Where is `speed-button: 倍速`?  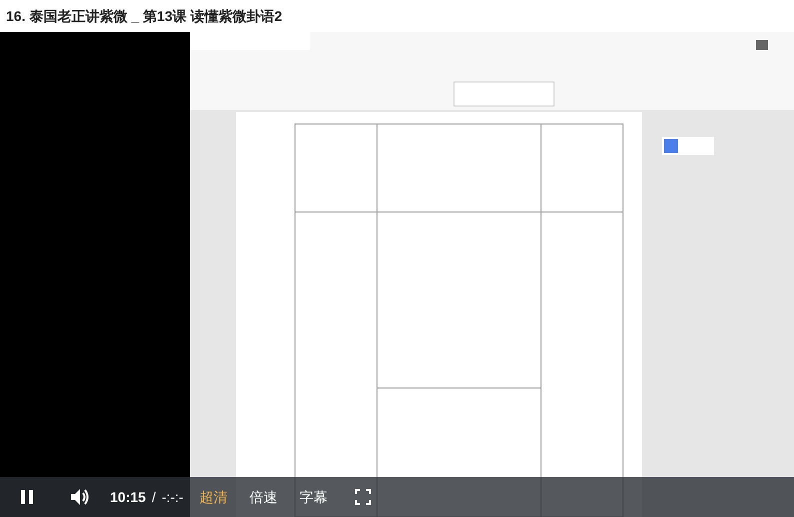
speed-button: 倍速 is located at coordinates (263, 497).